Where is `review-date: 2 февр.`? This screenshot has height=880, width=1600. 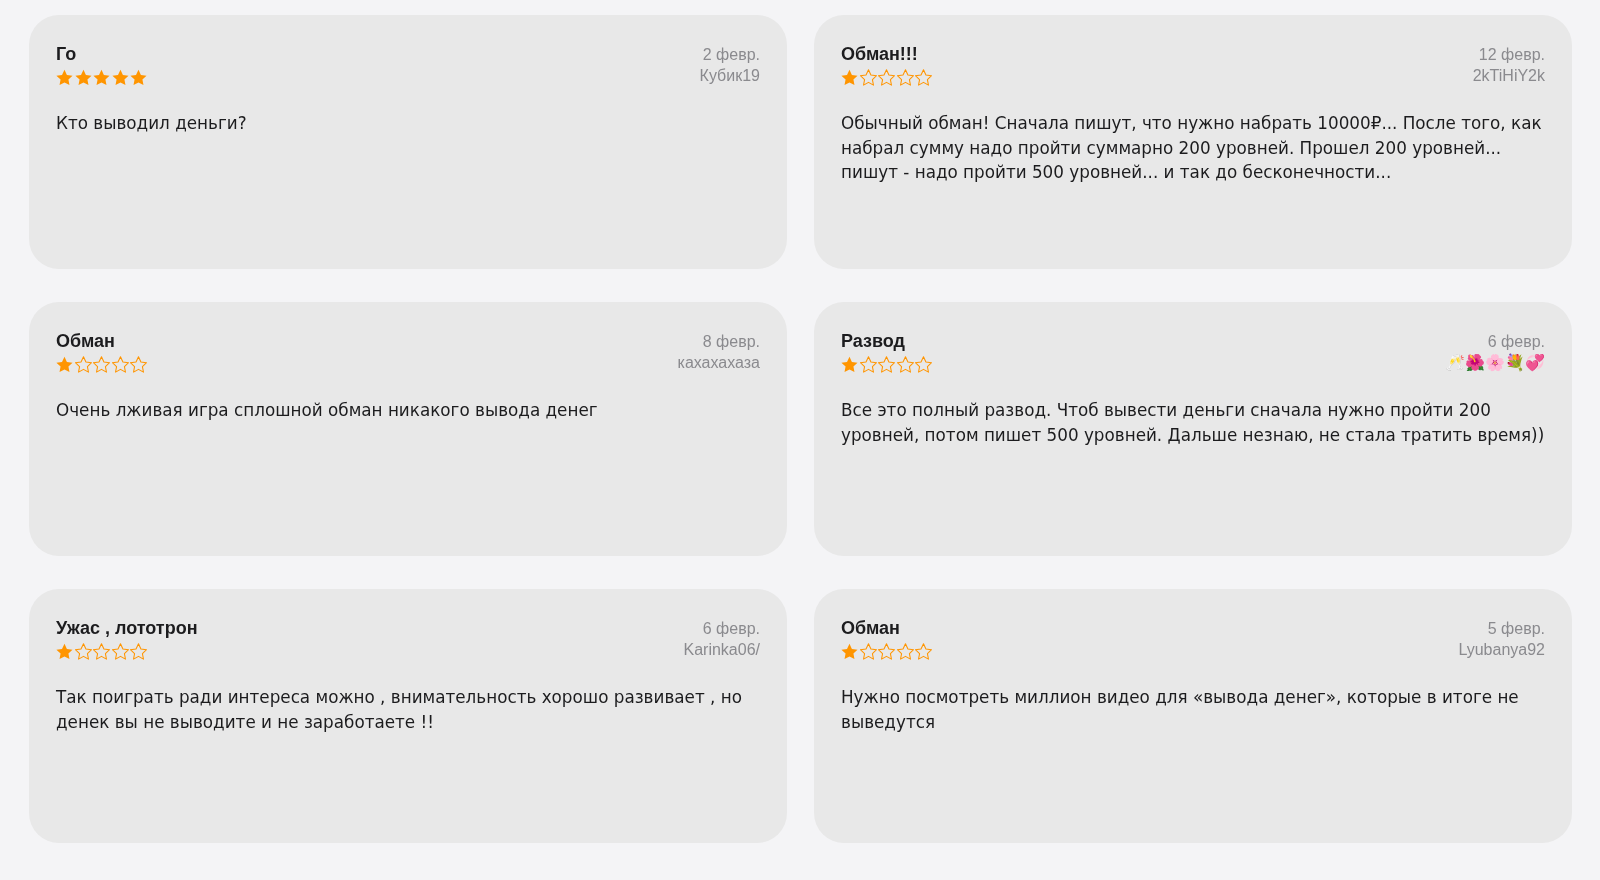 review-date: 2 февр. is located at coordinates (731, 55).